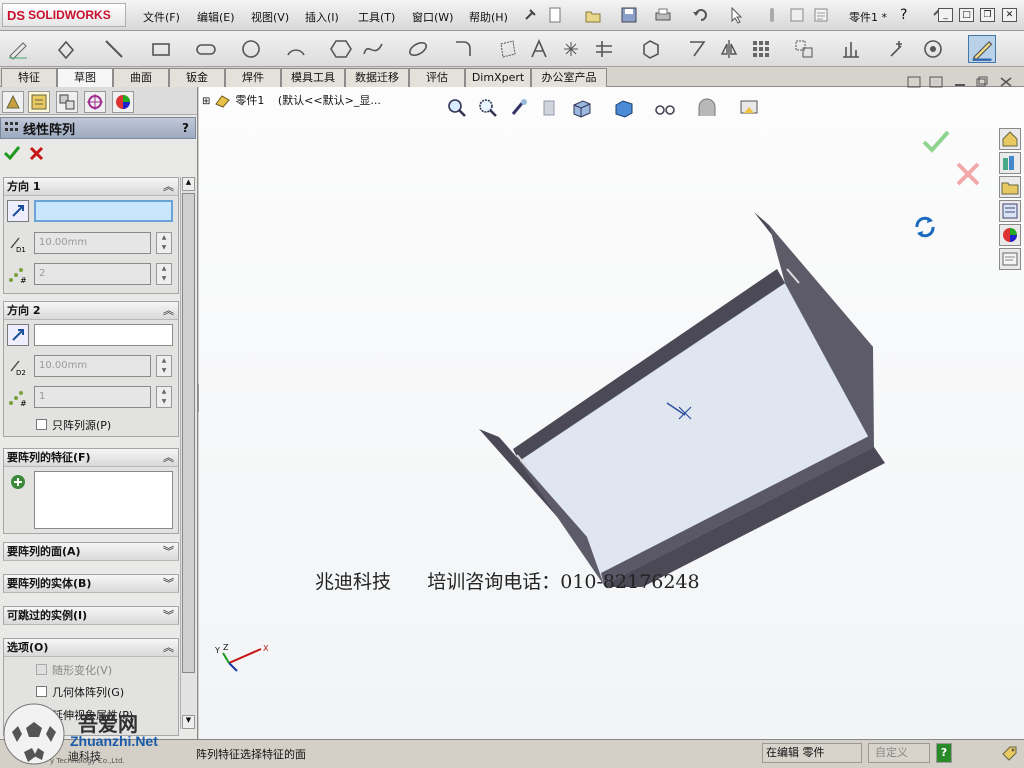 The image size is (1024, 768). What do you see at coordinates (987, 15) in the screenshot?
I see `restore-button: ❐` at bounding box center [987, 15].